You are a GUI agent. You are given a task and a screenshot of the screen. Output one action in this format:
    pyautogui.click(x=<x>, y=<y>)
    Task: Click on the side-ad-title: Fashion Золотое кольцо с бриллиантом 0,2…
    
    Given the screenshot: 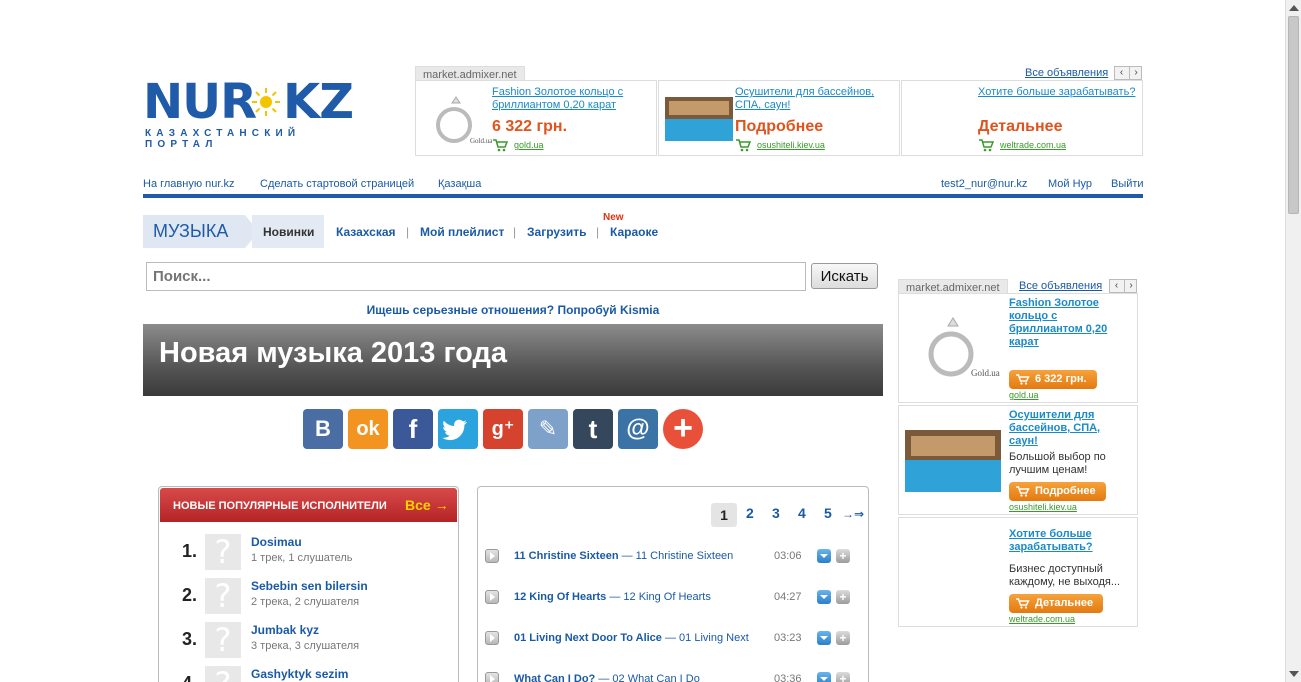 What is the action you would take?
    pyautogui.click(x=1069, y=323)
    